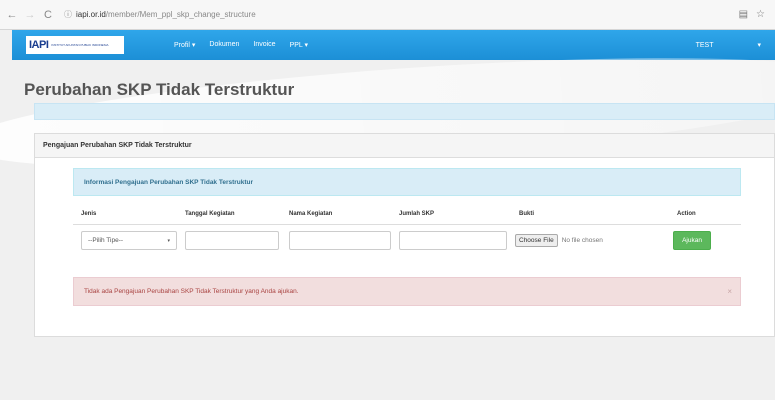  Describe the element at coordinates (340, 240) in the screenshot. I see `nama-kegiatan-input` at that location.